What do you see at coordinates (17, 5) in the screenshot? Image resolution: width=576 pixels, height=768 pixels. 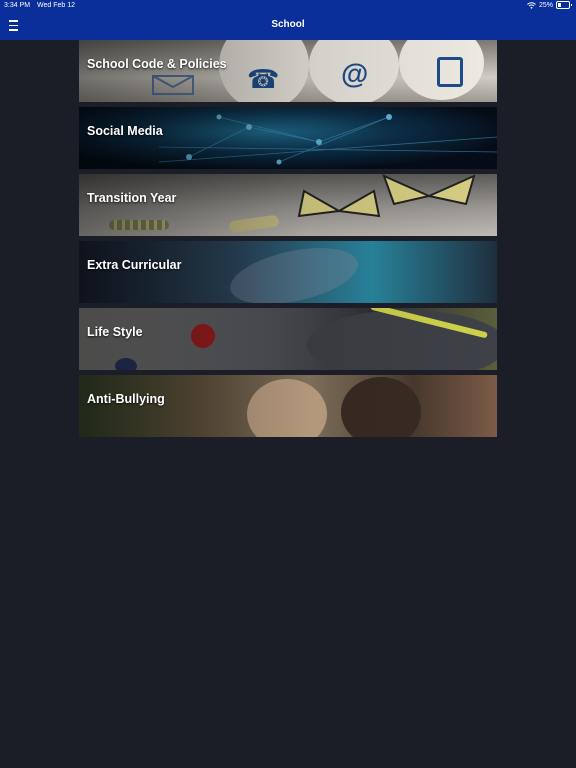 I see `status-time: 3:34 PM` at bounding box center [17, 5].